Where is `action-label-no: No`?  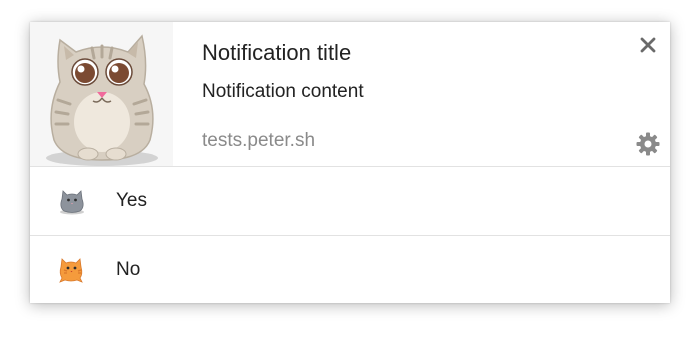
action-label-no: No is located at coordinates (128, 269).